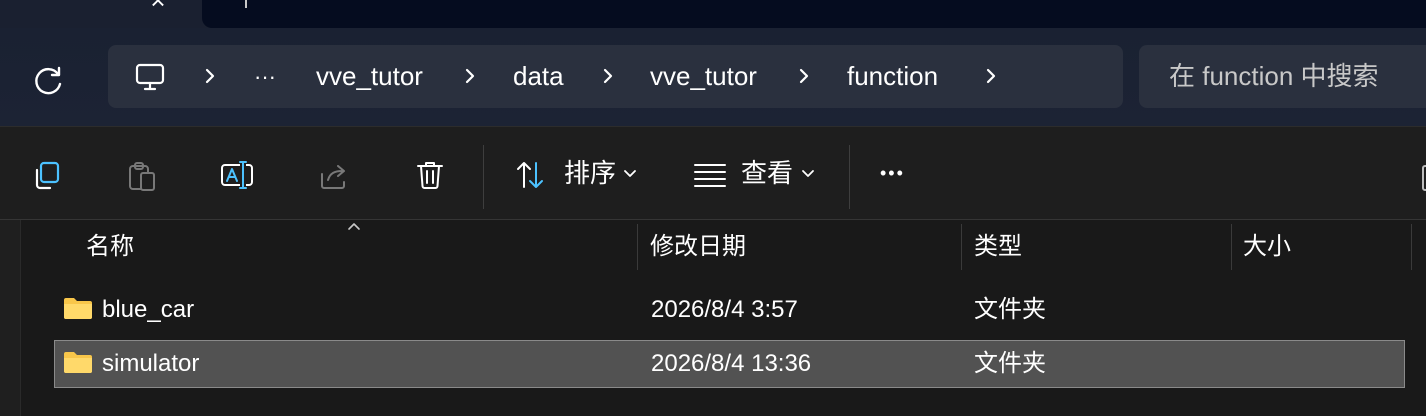 The width and height of the screenshot is (1426, 416). Describe the element at coordinates (150, 77) in the screenshot. I see `this-pc-icon` at that location.